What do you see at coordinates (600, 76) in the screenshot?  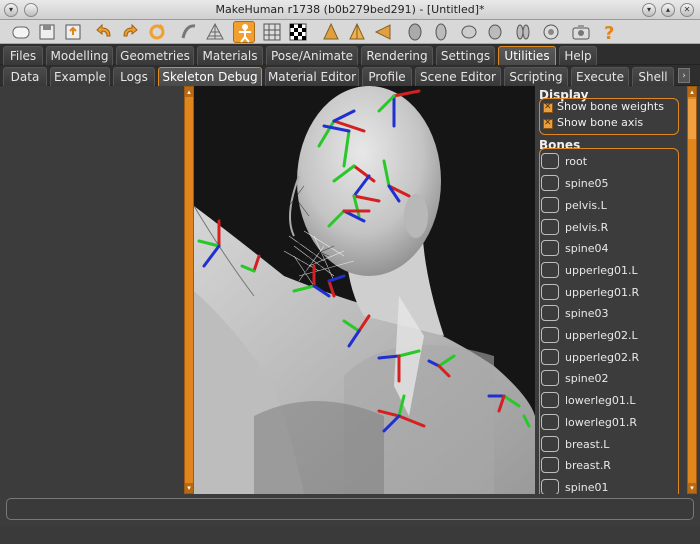 I see `tab-execute: Execute` at bounding box center [600, 76].